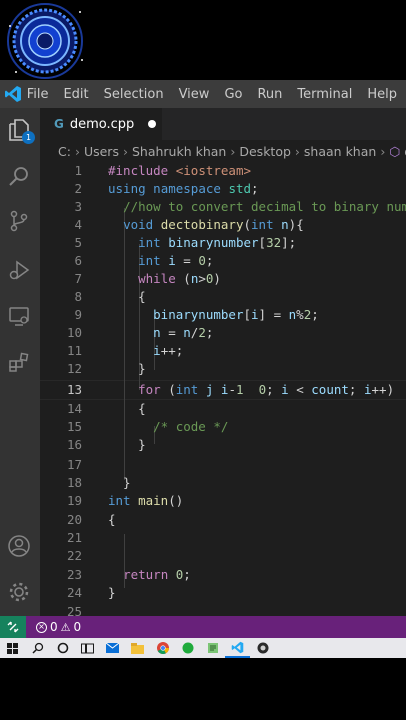  Describe the element at coordinates (80, 94) in the screenshot. I see `menu-edit: Edit` at that location.